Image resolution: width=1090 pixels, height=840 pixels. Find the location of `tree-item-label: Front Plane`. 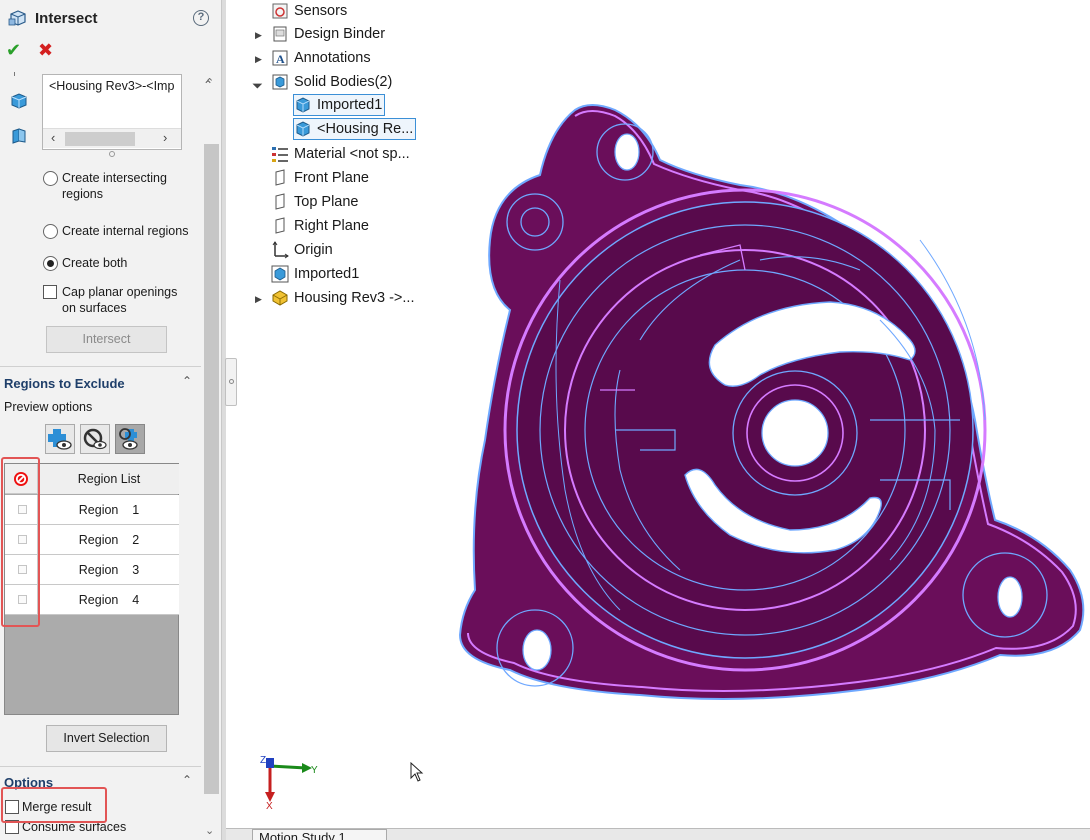

tree-item-label: Front Plane is located at coordinates (331, 178).